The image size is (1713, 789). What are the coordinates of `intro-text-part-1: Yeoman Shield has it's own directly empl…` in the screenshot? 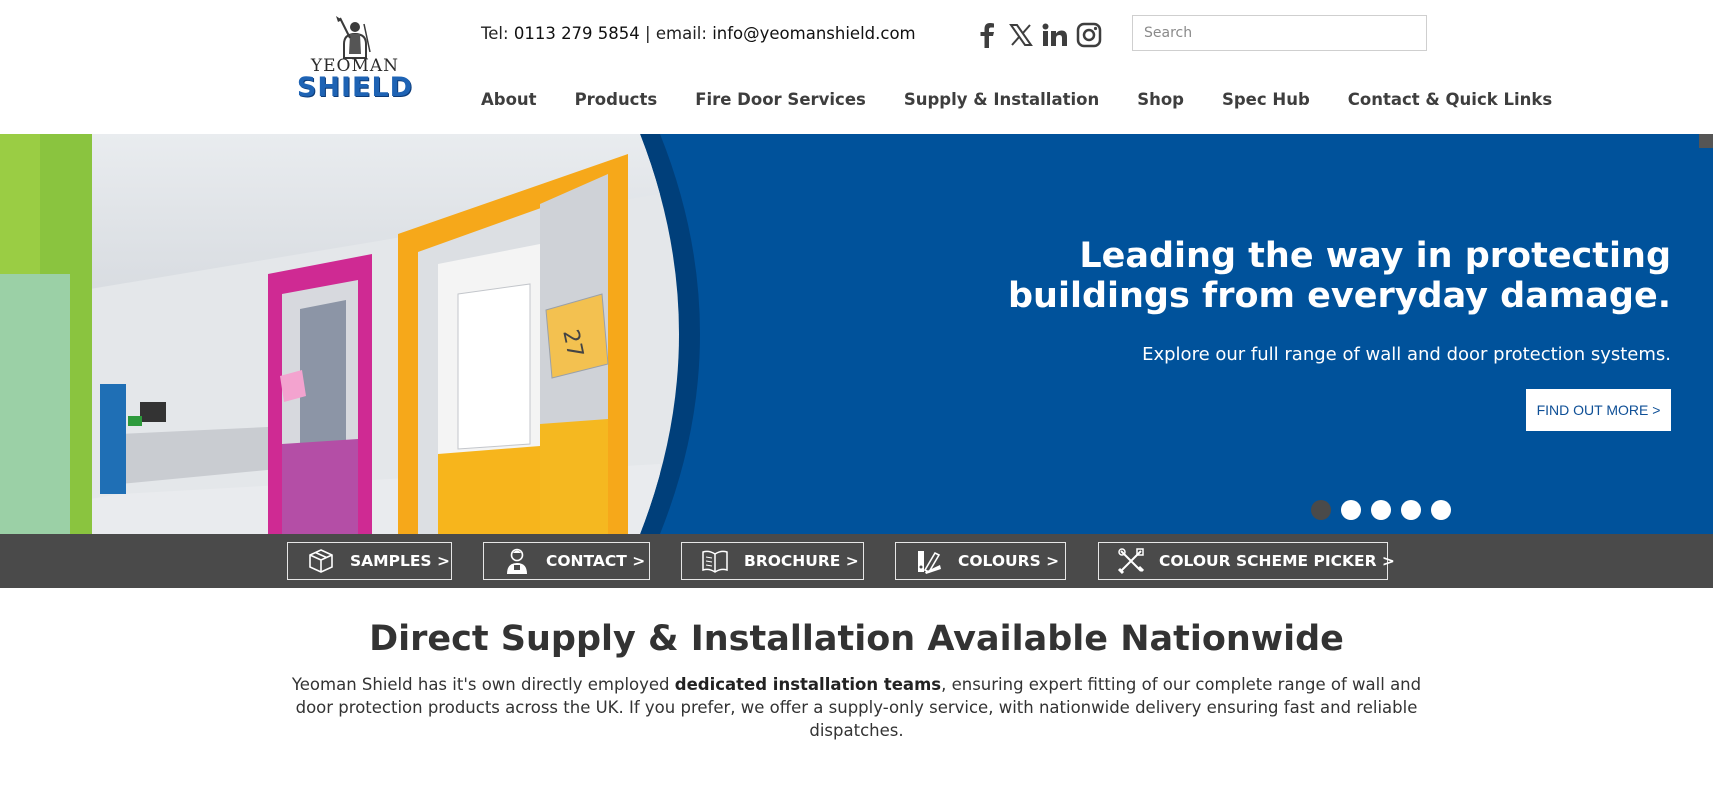 It's located at (483, 684).